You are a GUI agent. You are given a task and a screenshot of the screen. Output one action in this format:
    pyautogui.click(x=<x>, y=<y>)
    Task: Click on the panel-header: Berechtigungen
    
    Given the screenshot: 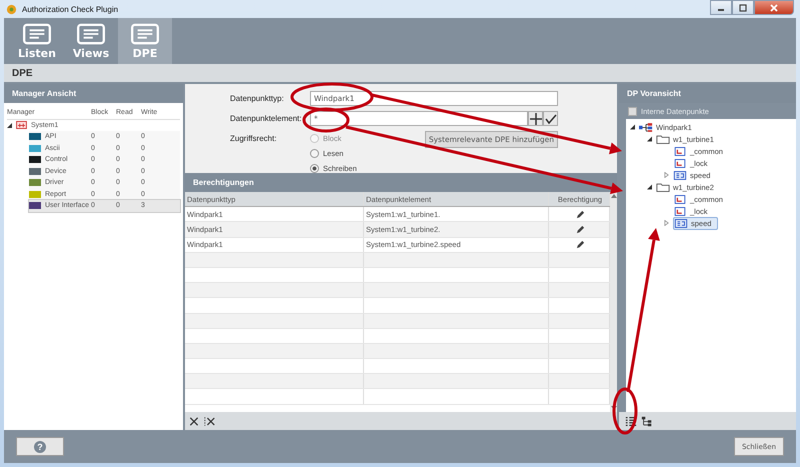 What is the action you would take?
    pyautogui.click(x=401, y=182)
    